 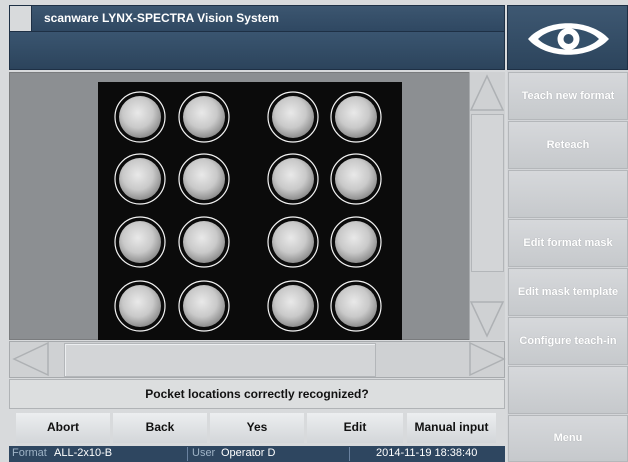 I want to click on yes-button: Yes, so click(x=257, y=428).